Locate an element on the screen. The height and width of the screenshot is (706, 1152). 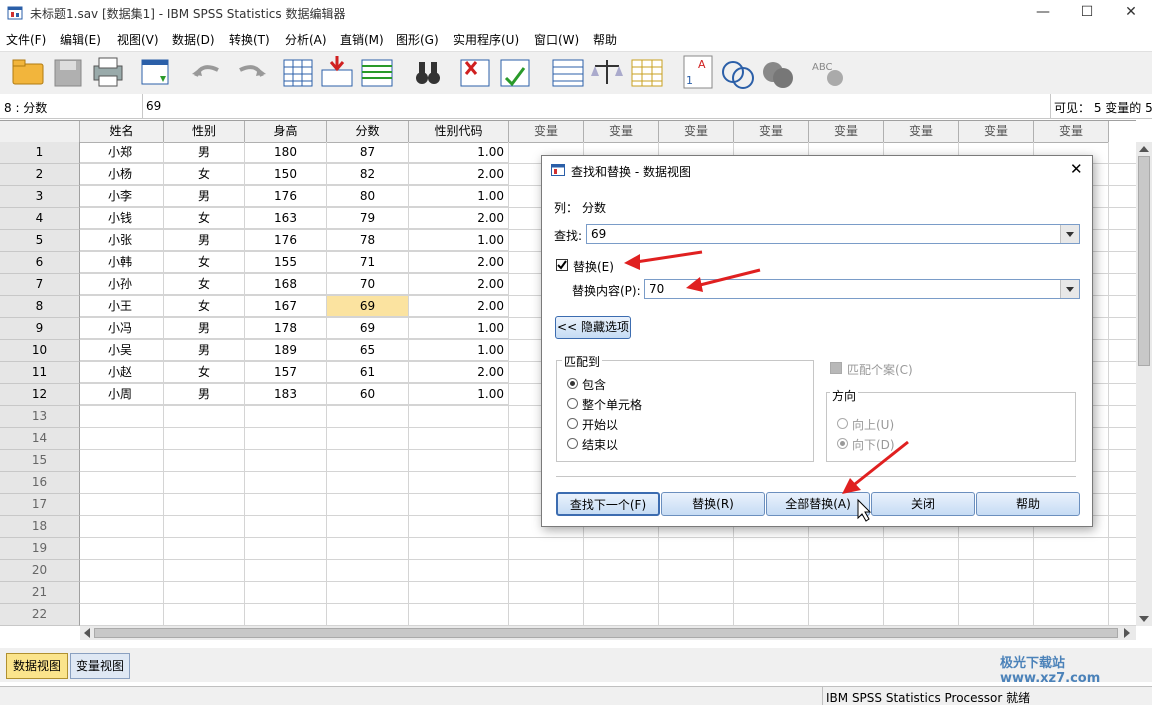
match-whole-cell-radio is located at coordinates (572, 403).